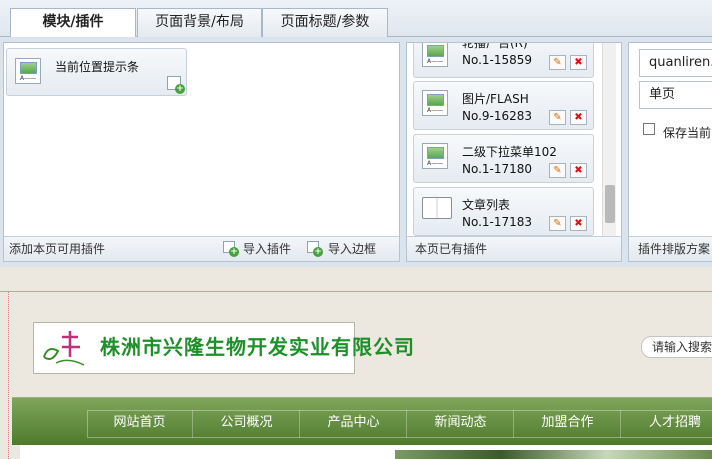 The image size is (712, 459). I want to click on page-plugins-footer: 本页已有插件, so click(514, 248).